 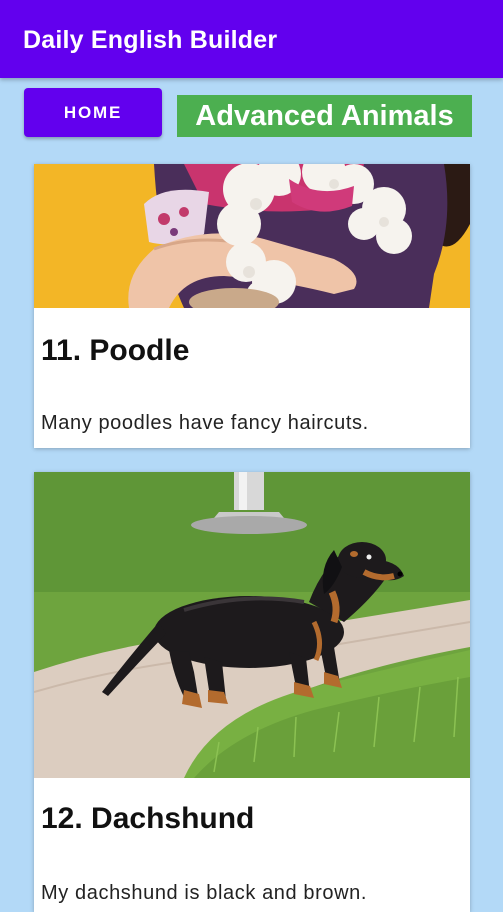 I want to click on home-button: HOME, so click(x=93, y=112).